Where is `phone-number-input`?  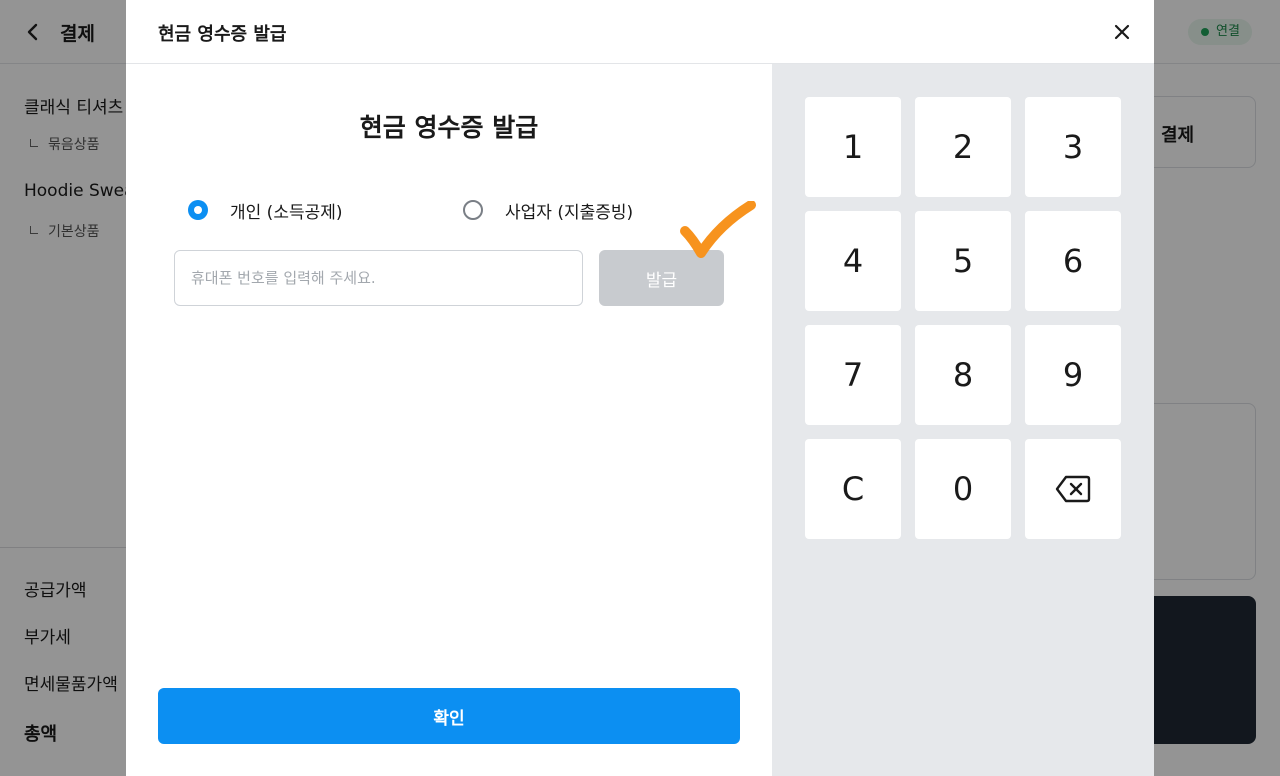
phone-number-input is located at coordinates (378, 278).